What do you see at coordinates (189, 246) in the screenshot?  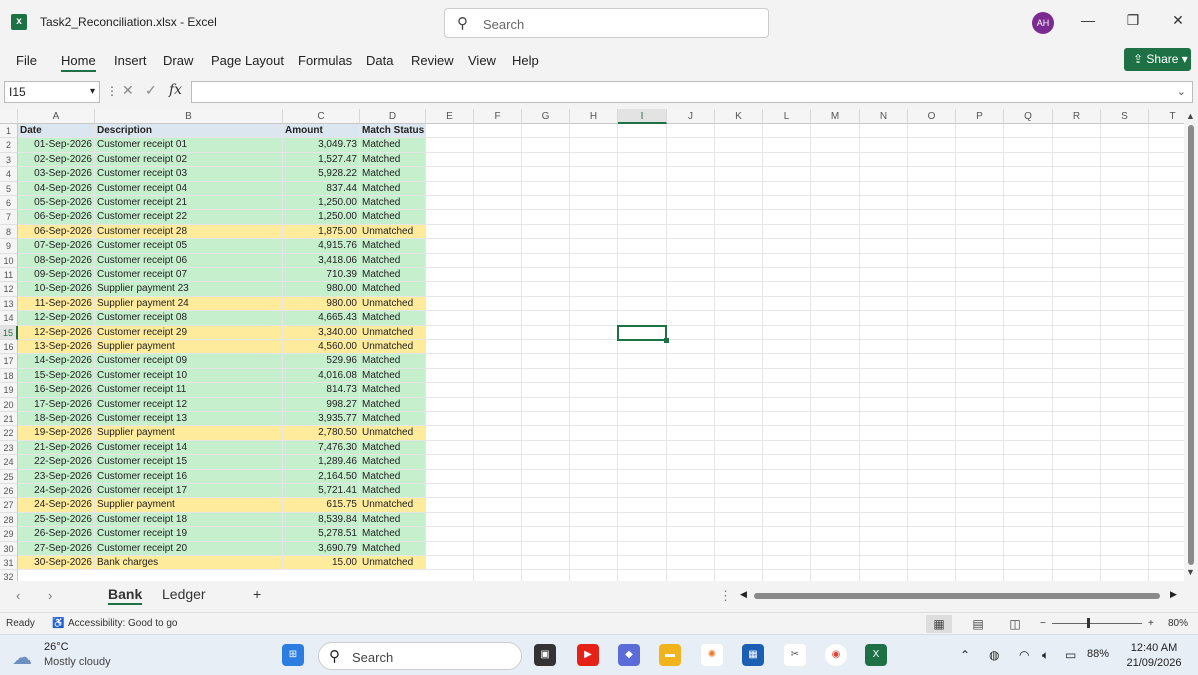 I see `description-cell: Customer receipt 05` at bounding box center [189, 246].